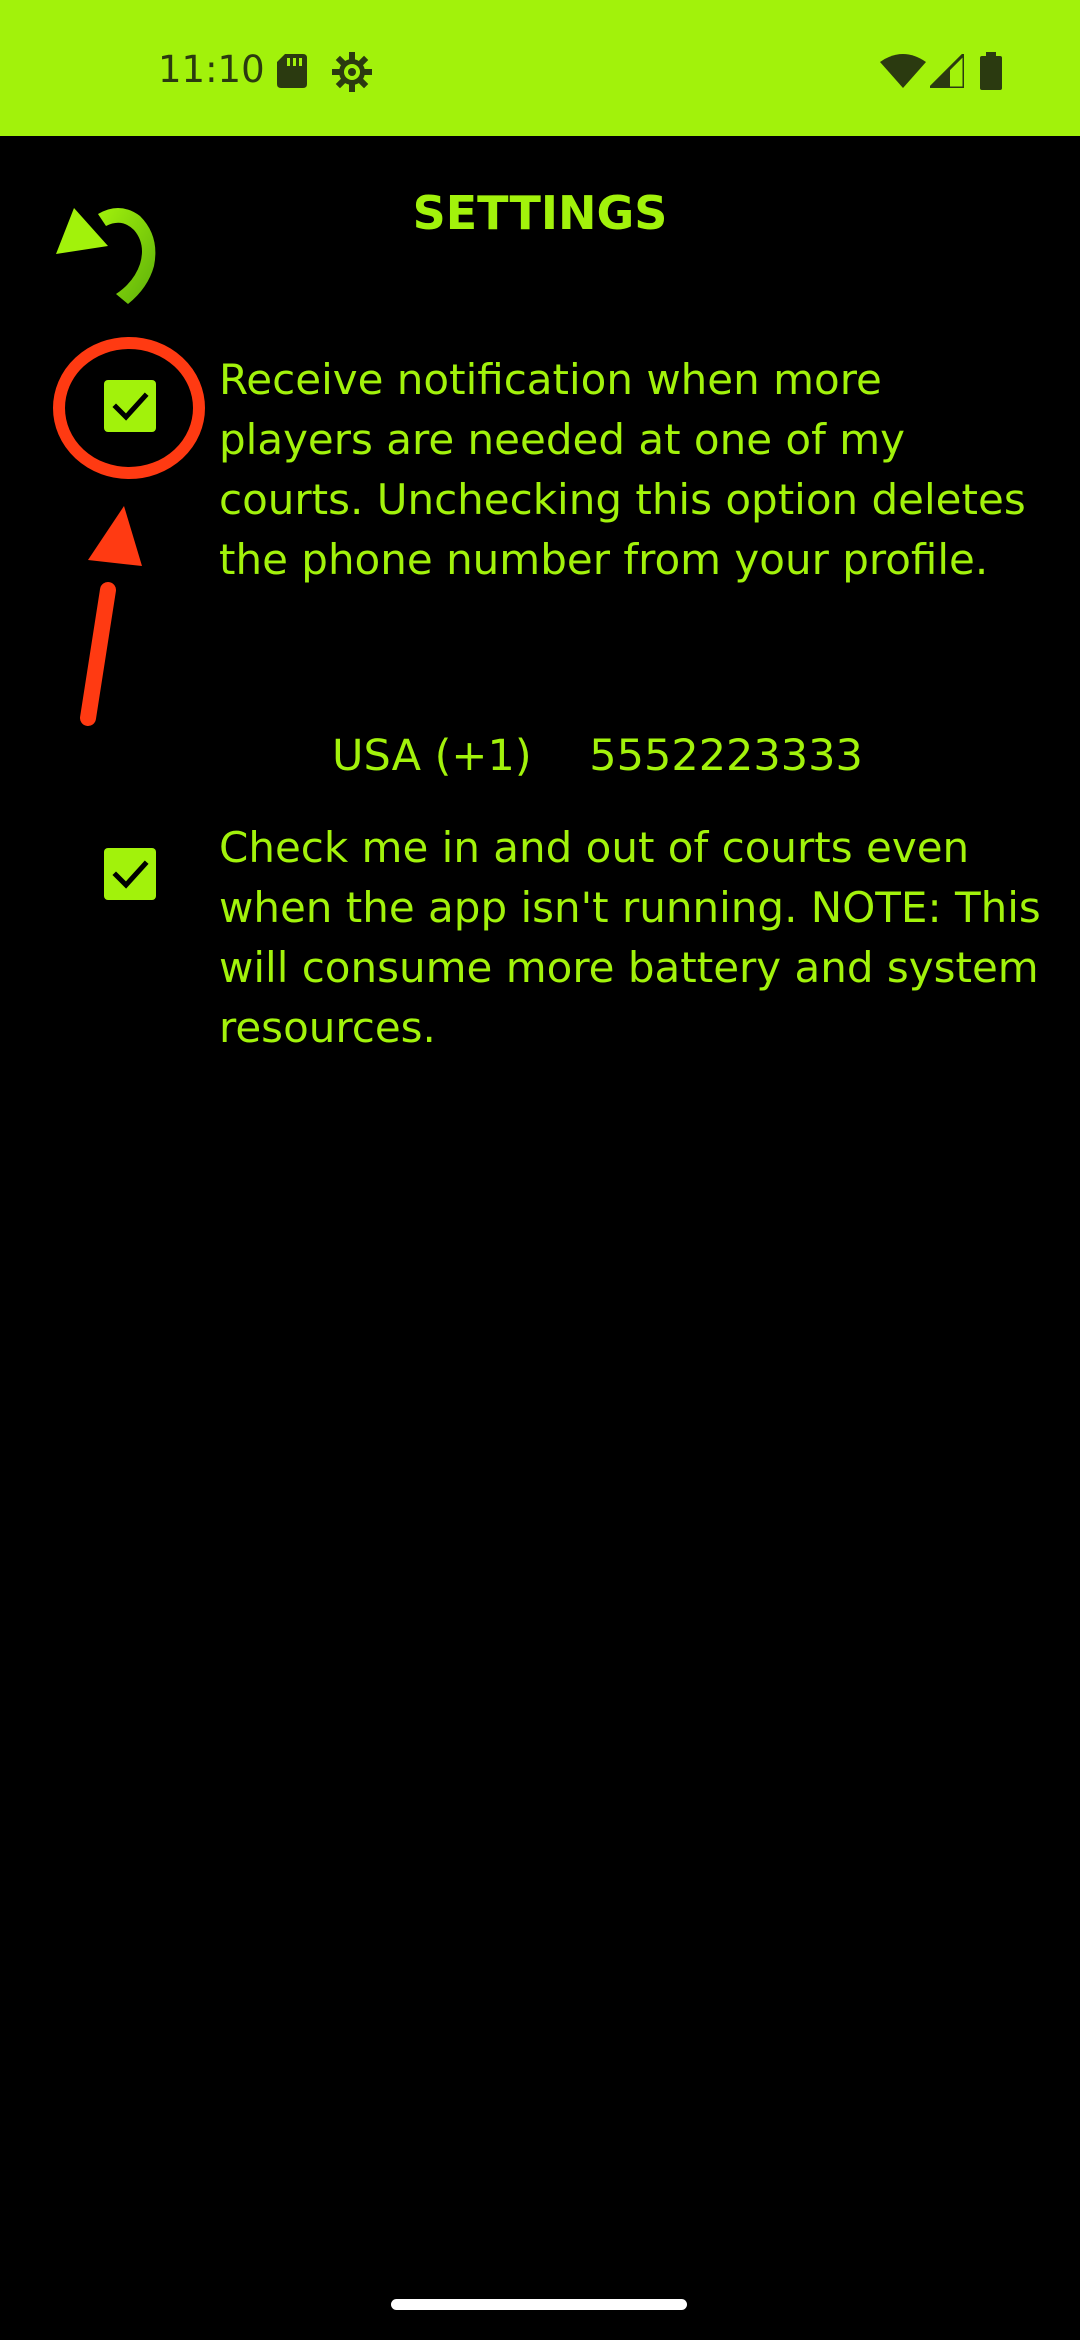 The height and width of the screenshot is (2340, 1080). Describe the element at coordinates (292, 71) in the screenshot. I see `sd-card-icon` at that location.